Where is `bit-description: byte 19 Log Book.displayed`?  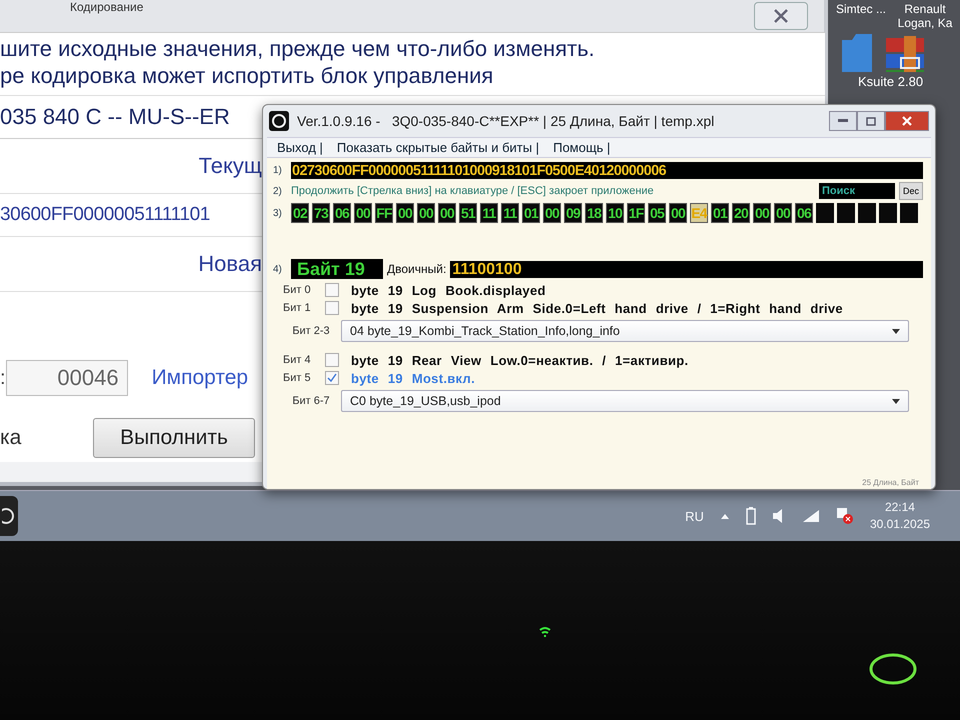 bit-description: byte 19 Log Book.displayed is located at coordinates (448, 290).